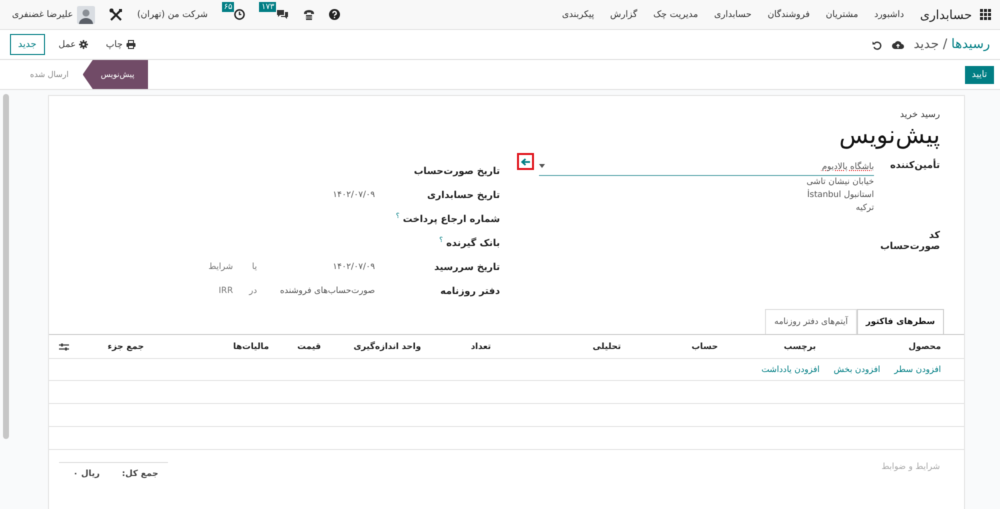 The width and height of the screenshot is (1000, 509). I want to click on column-header: قیمت, so click(295, 347).